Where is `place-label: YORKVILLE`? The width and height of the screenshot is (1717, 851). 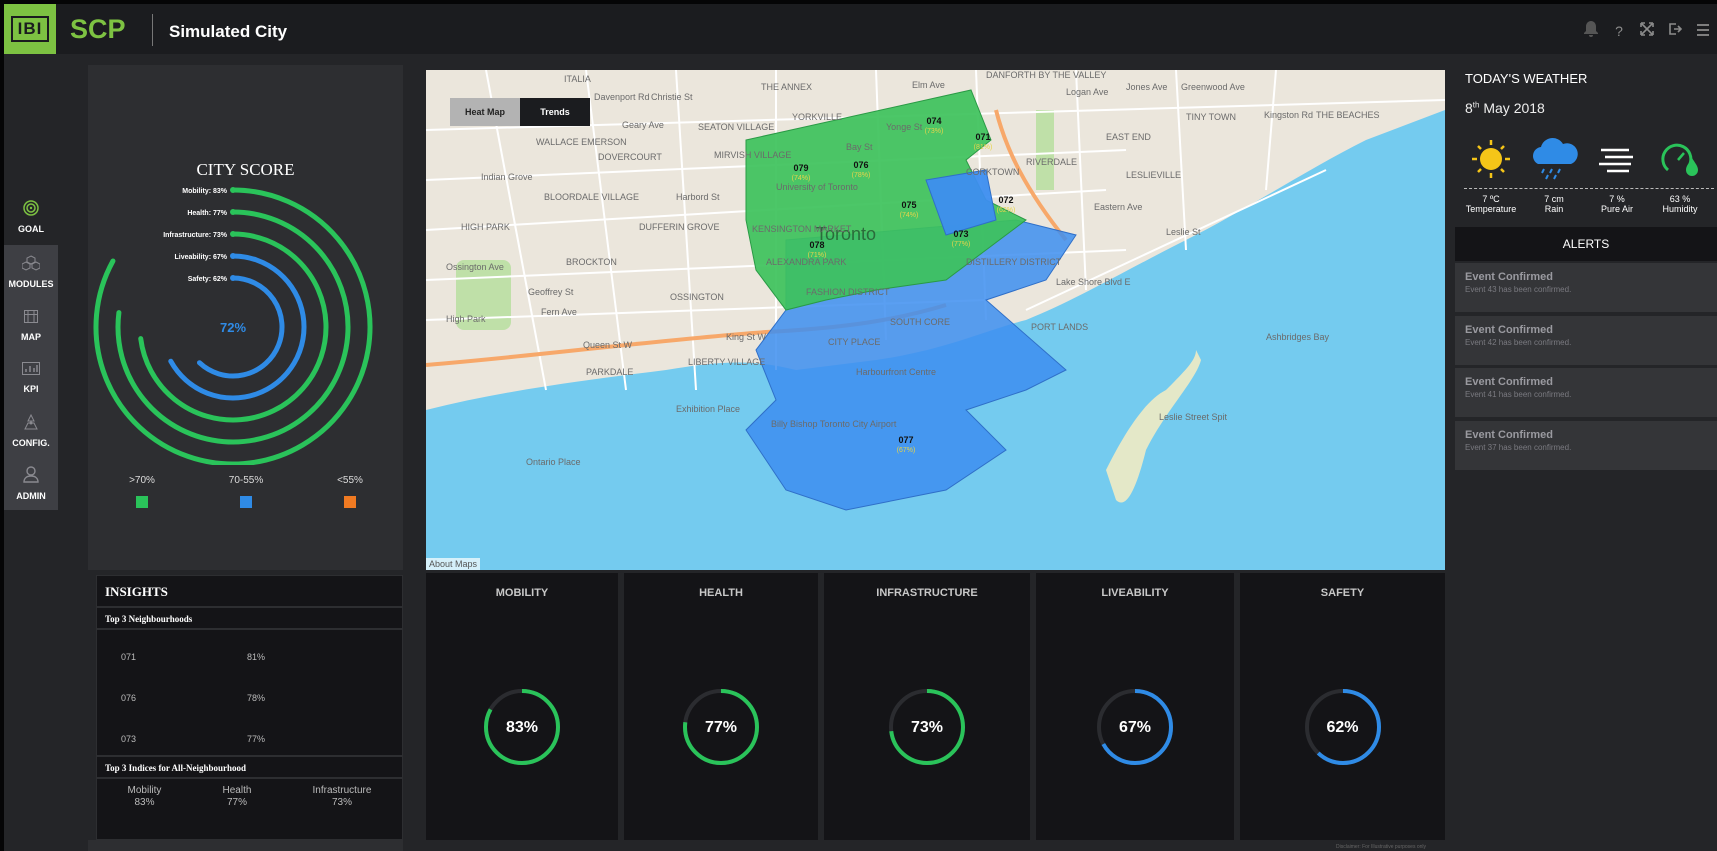
place-label: YORKVILLE is located at coordinates (817, 117).